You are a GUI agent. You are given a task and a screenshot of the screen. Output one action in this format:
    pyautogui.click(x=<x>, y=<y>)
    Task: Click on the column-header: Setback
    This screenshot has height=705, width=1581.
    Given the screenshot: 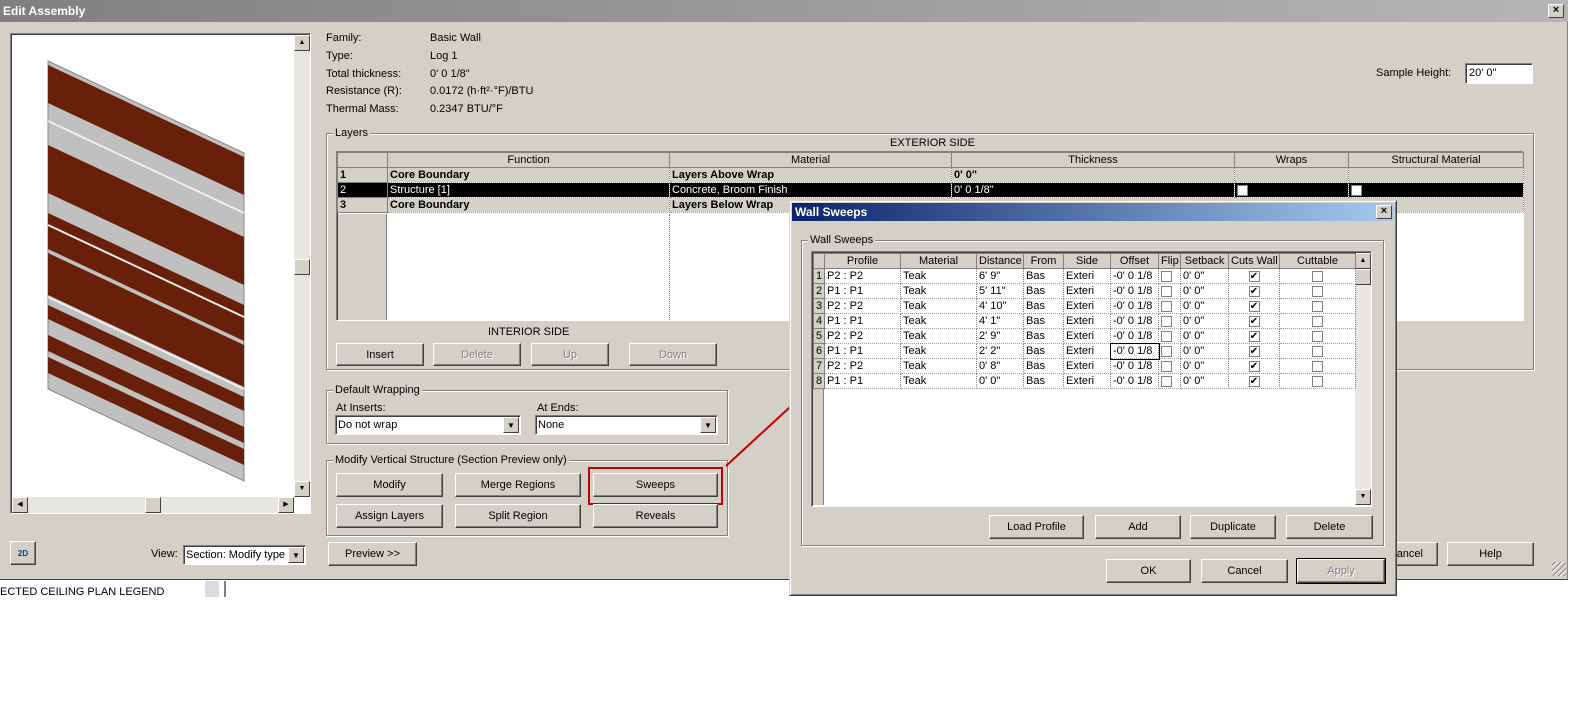 What is the action you would take?
    pyautogui.click(x=1204, y=261)
    